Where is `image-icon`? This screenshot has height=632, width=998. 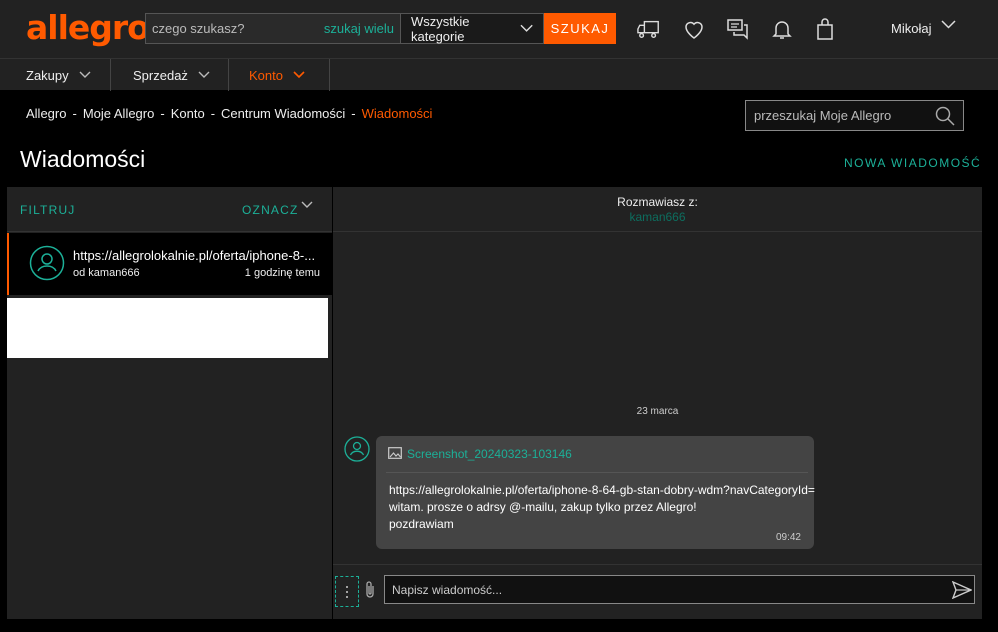 image-icon is located at coordinates (395, 453).